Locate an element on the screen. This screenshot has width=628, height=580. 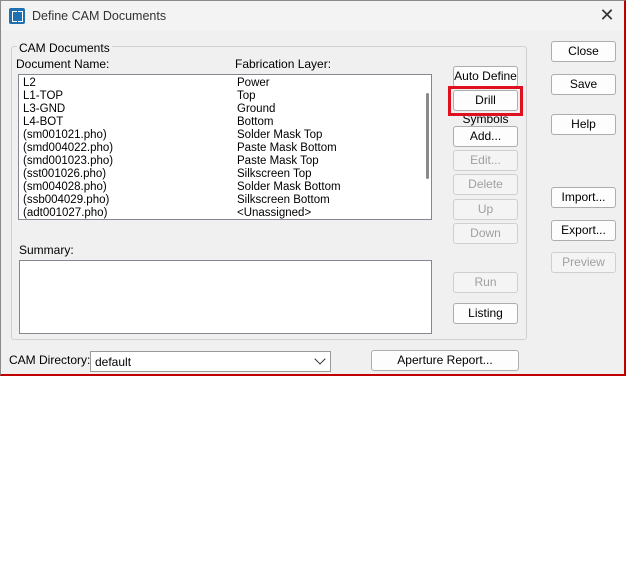
window-title: Define CAM Documents is located at coordinates (99, 16).